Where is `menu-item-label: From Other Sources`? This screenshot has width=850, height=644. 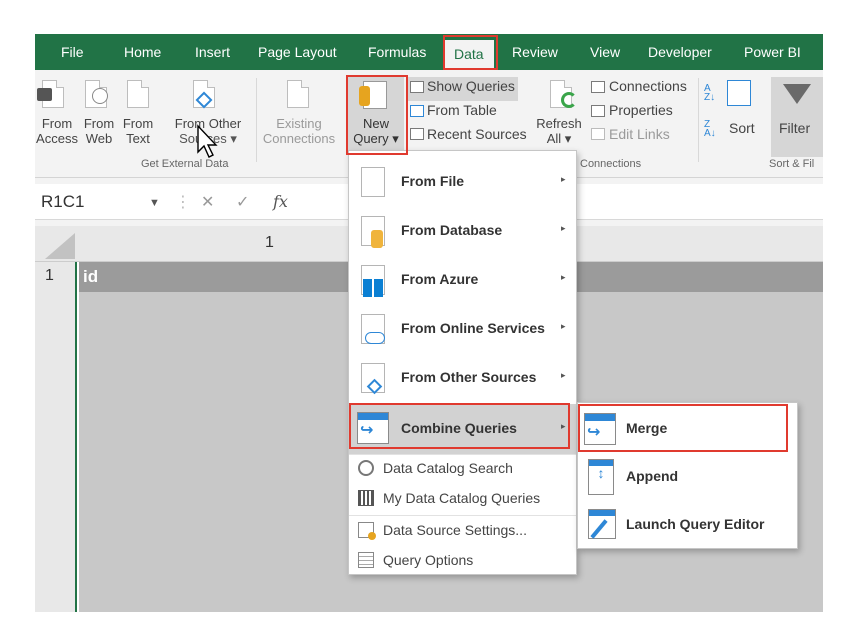 menu-item-label: From Other Sources is located at coordinates (469, 377).